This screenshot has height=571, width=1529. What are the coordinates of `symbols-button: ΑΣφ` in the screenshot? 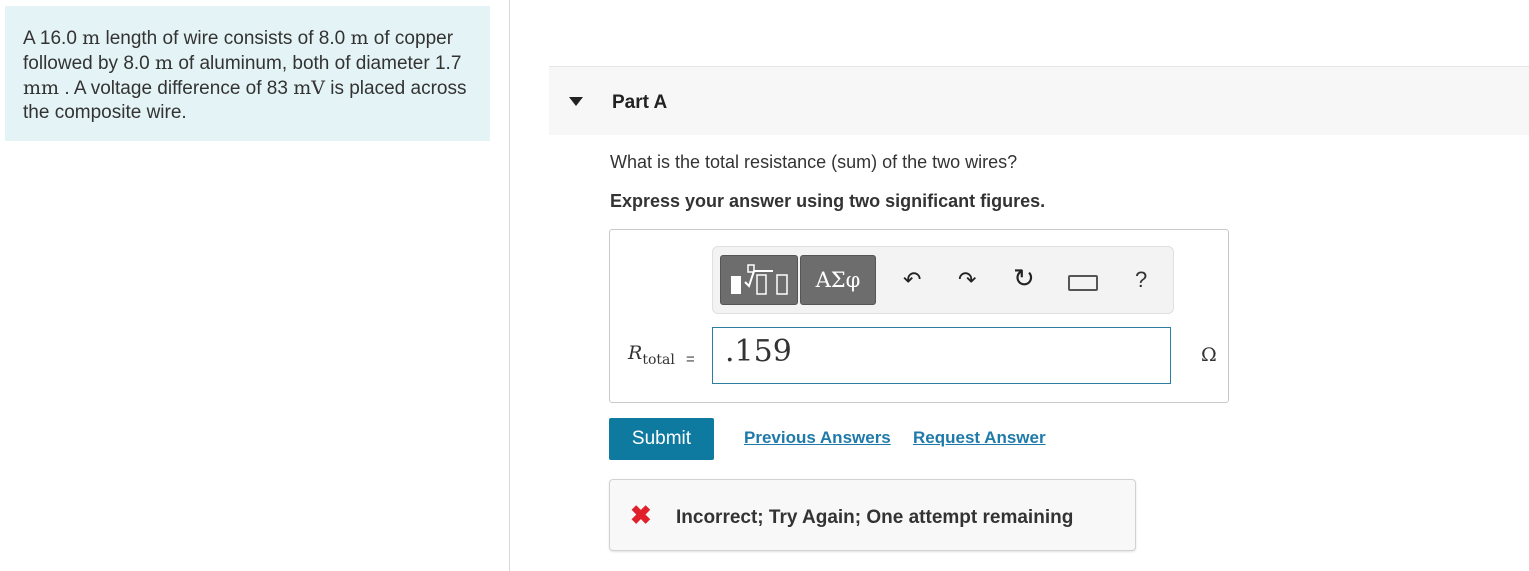 It's located at (838, 280).